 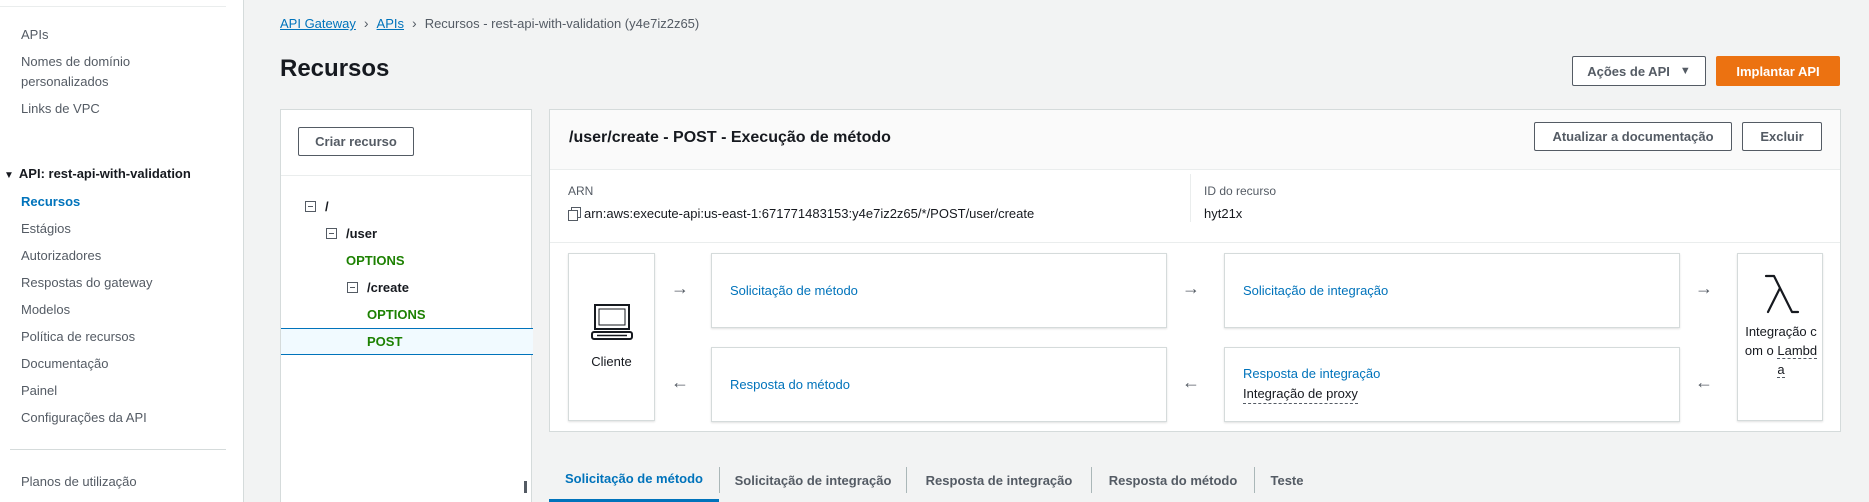 What do you see at coordinates (407, 341) in the screenshot?
I see `tree-selected-row` at bounding box center [407, 341].